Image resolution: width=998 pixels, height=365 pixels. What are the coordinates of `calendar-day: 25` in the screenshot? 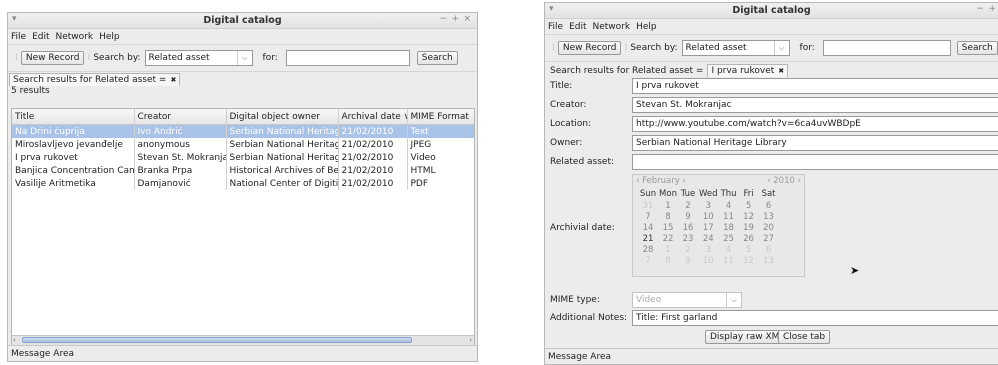 It's located at (729, 238).